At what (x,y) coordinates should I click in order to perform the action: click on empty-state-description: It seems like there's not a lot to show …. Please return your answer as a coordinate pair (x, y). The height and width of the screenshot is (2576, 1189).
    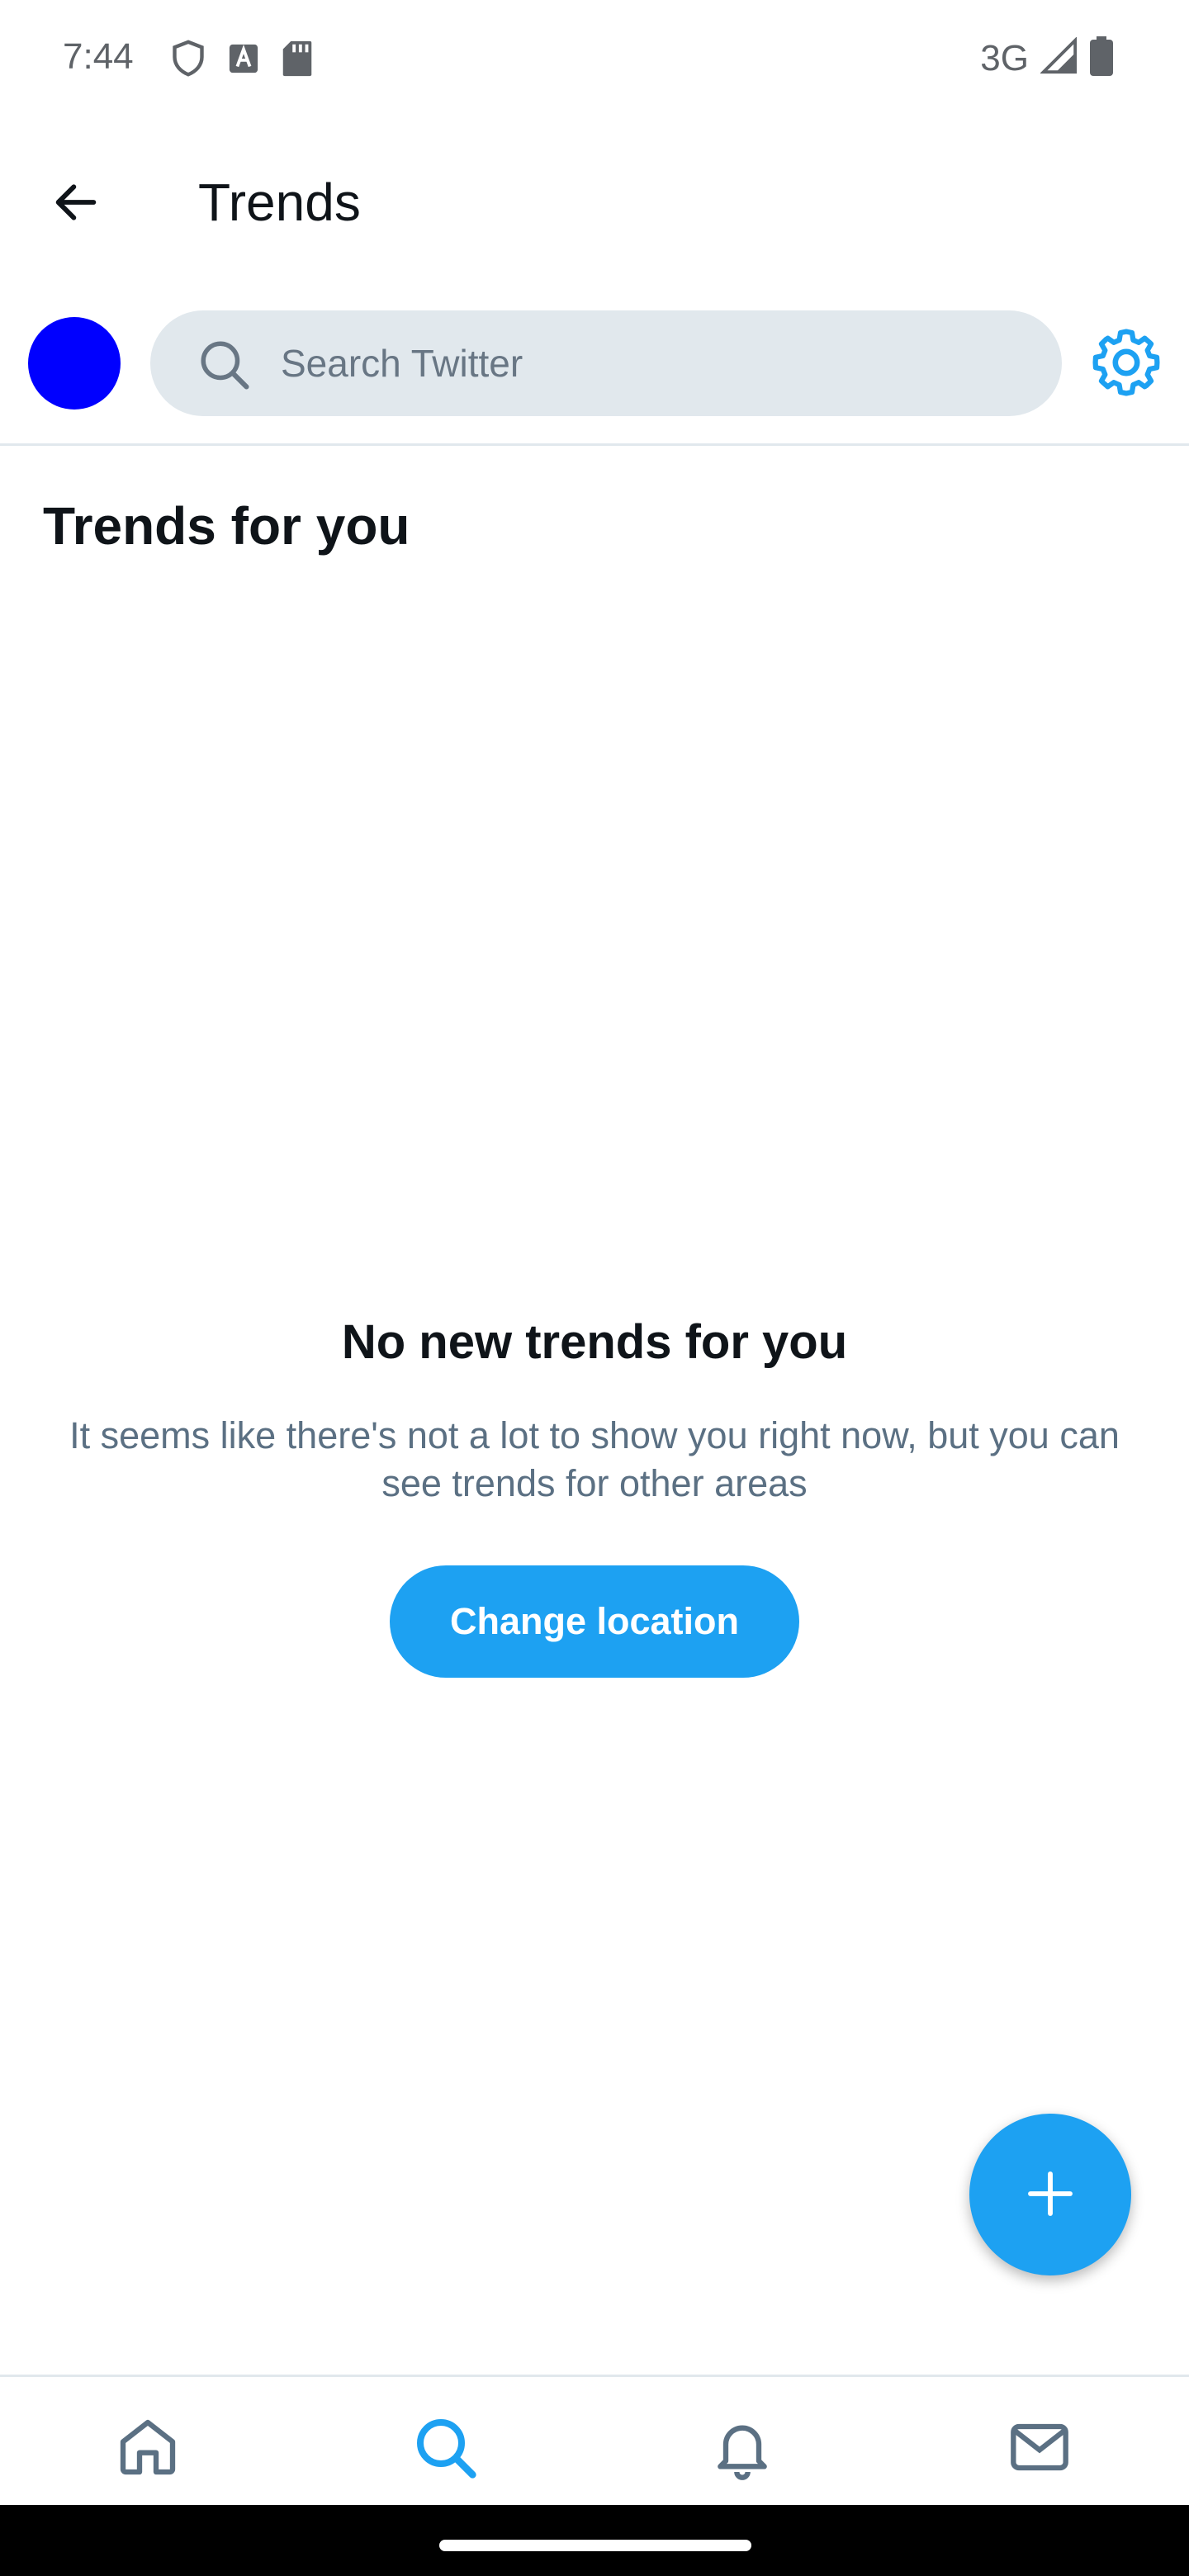
    Looking at the image, I should click on (594, 1459).